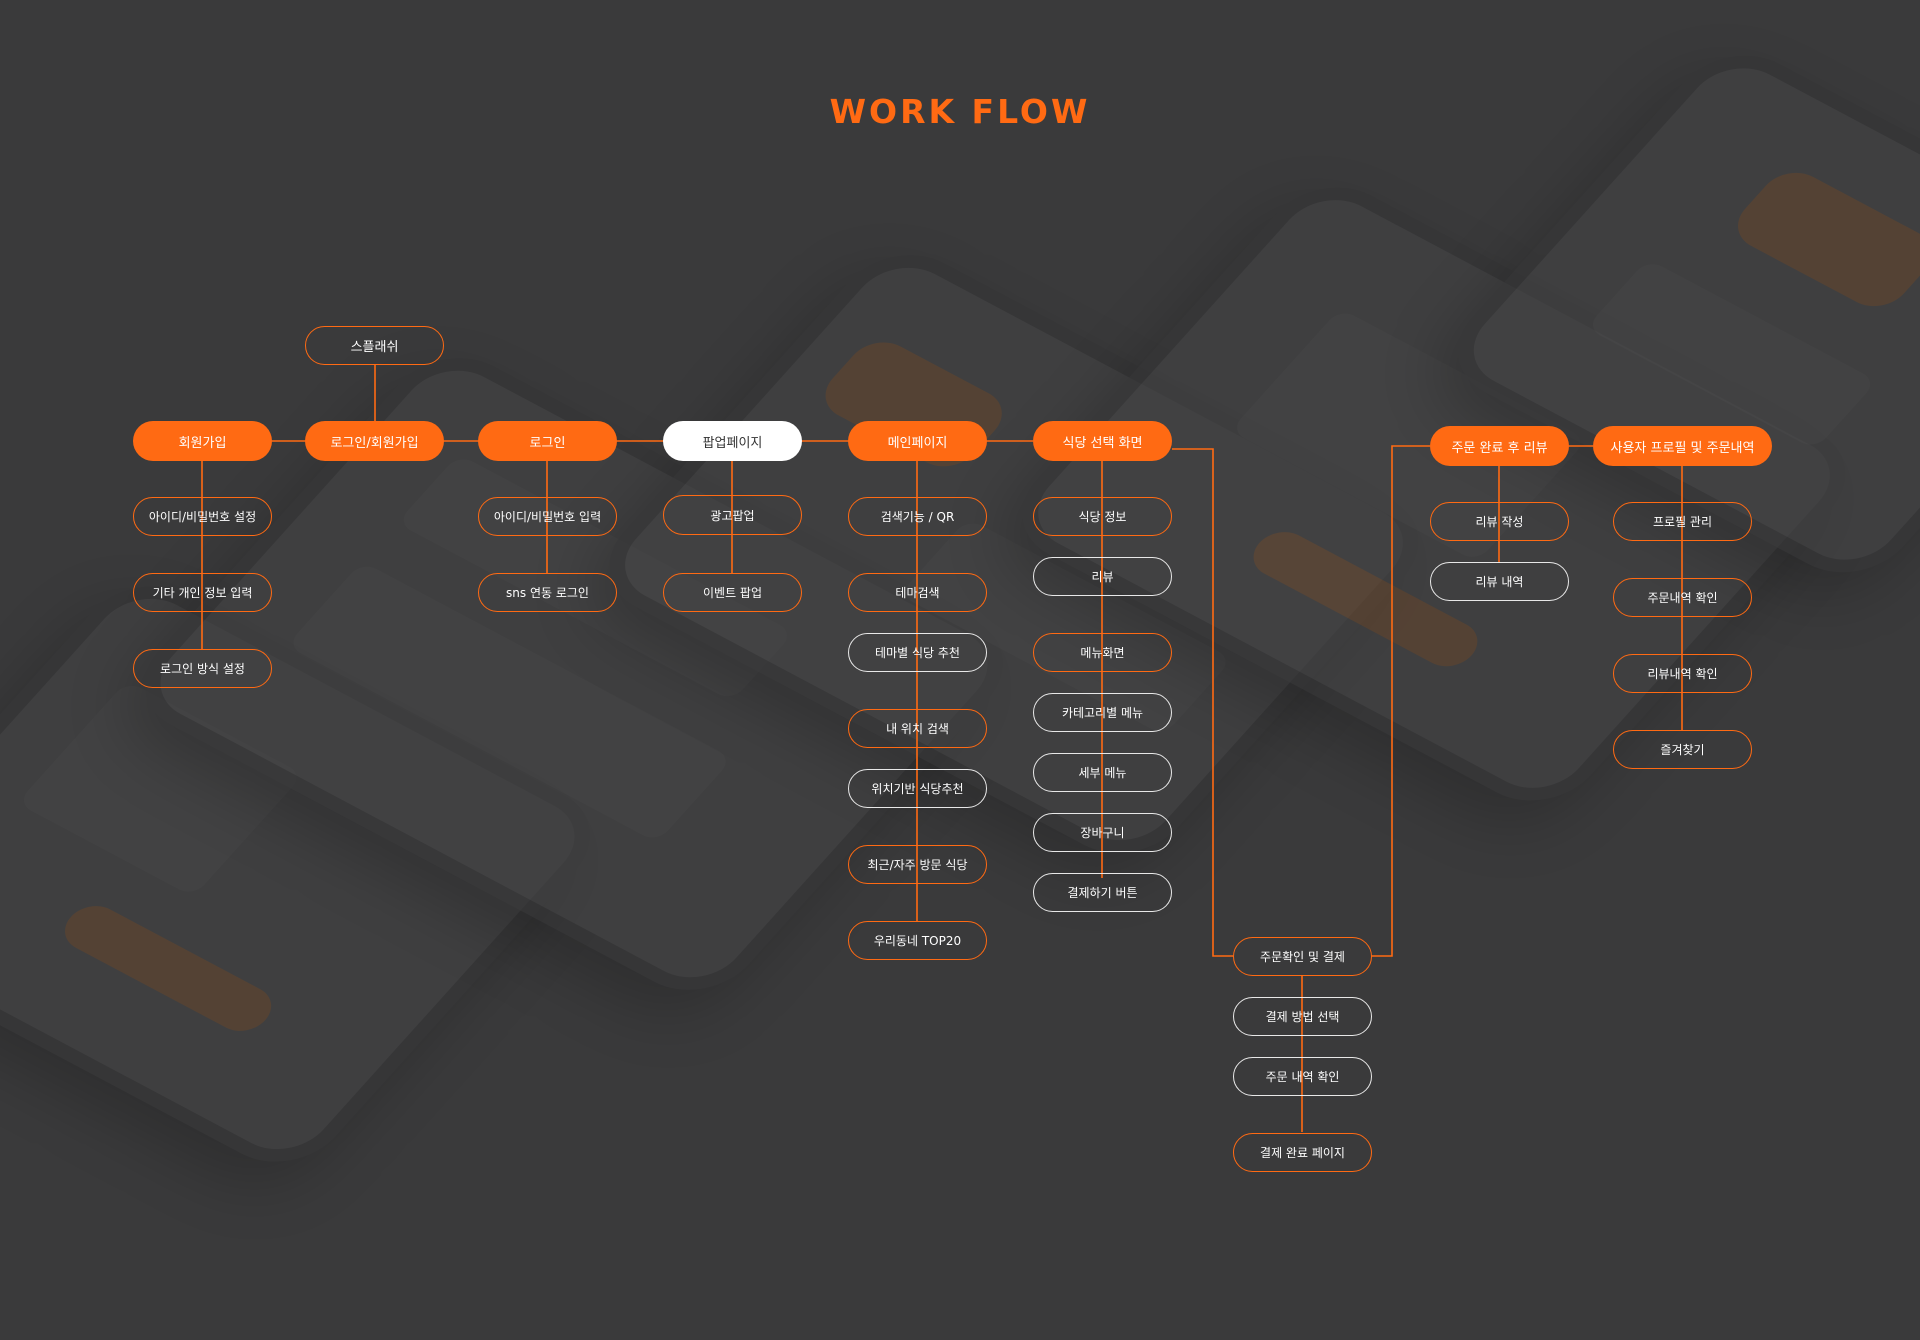 The image size is (1920, 1340). Describe the element at coordinates (1302, 956) in the screenshot. I see `node-order-confirm: 주문확인 및 결제` at that location.